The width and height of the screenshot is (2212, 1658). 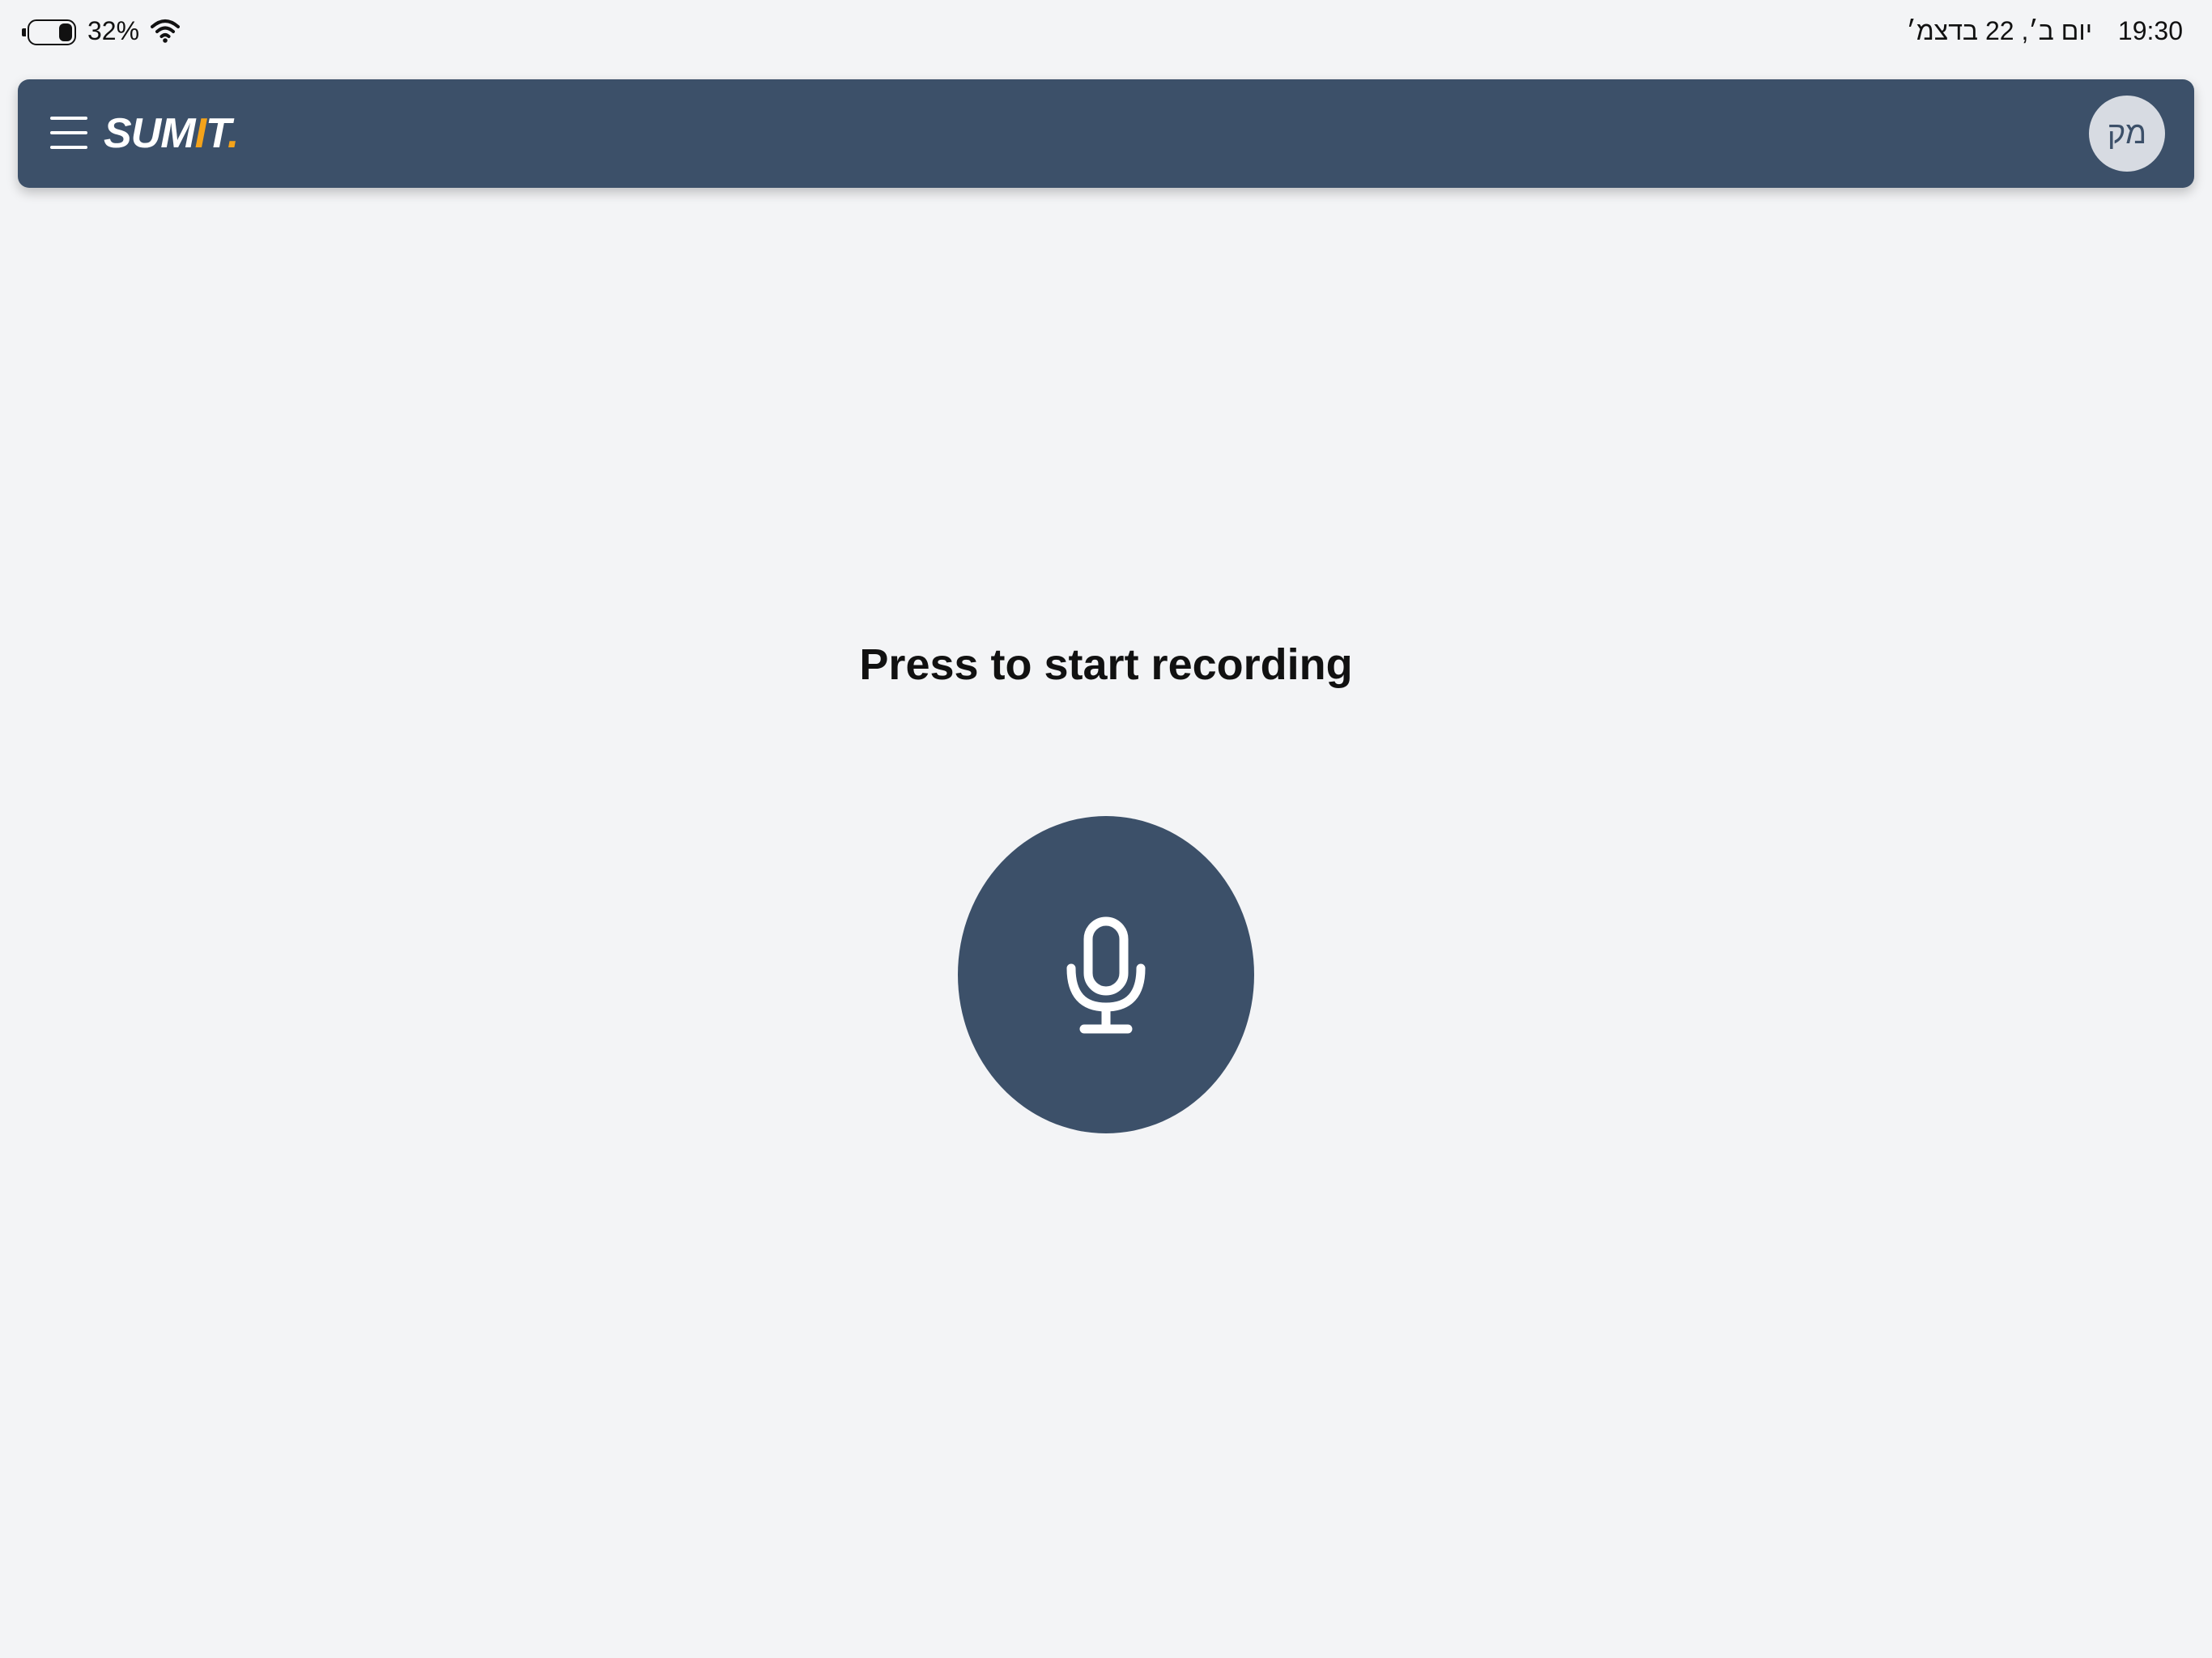 I want to click on hamburger-menu-icon, so click(x=68, y=133).